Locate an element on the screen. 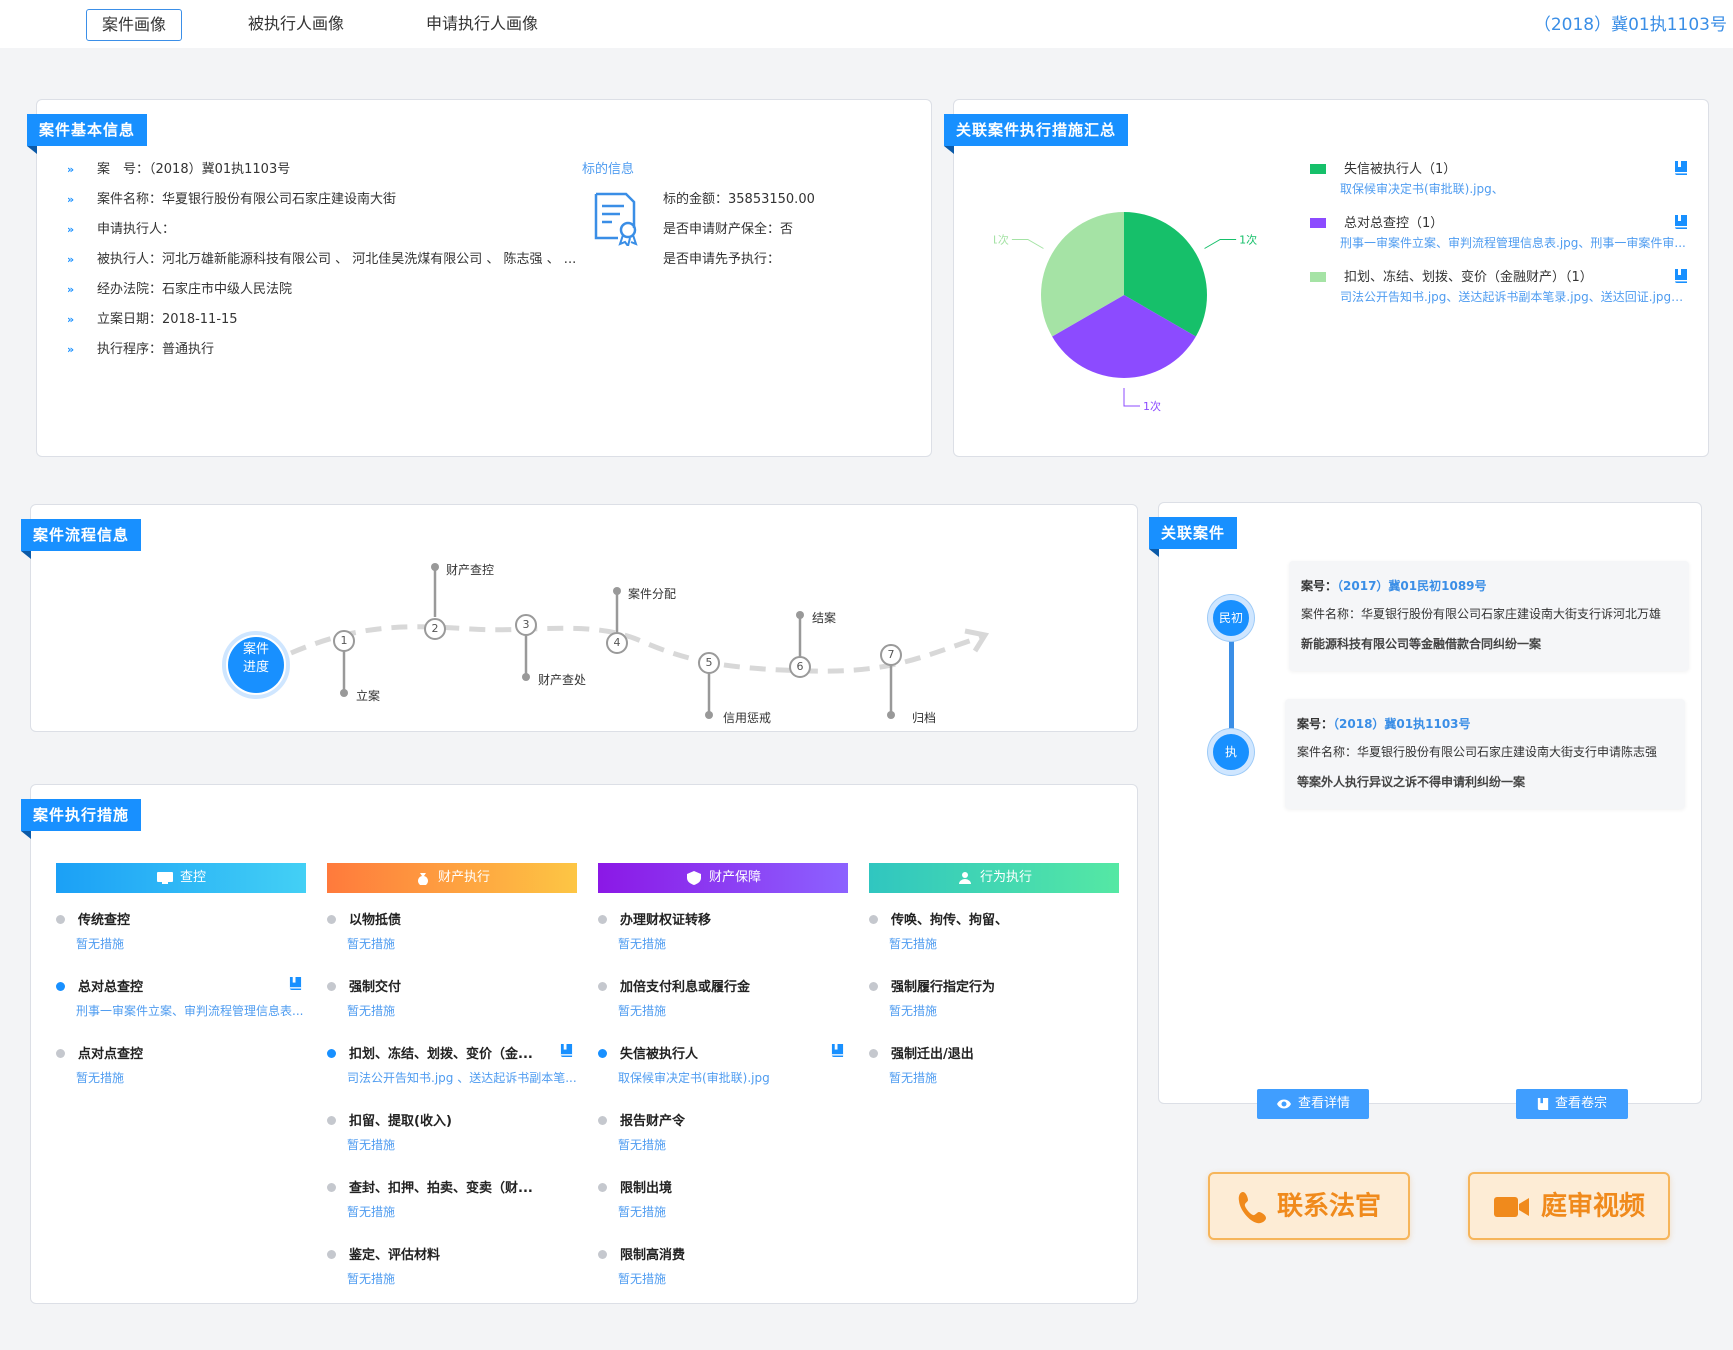  target-label: 是否申请财产保全： is located at coordinates (722, 229).